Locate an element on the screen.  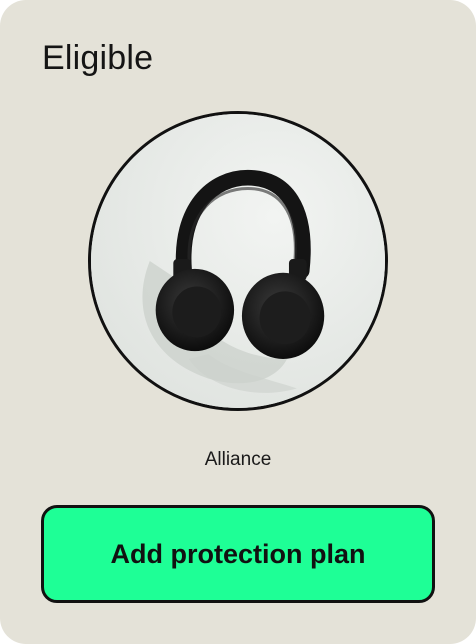
product-name: Alliance is located at coordinates (238, 459).